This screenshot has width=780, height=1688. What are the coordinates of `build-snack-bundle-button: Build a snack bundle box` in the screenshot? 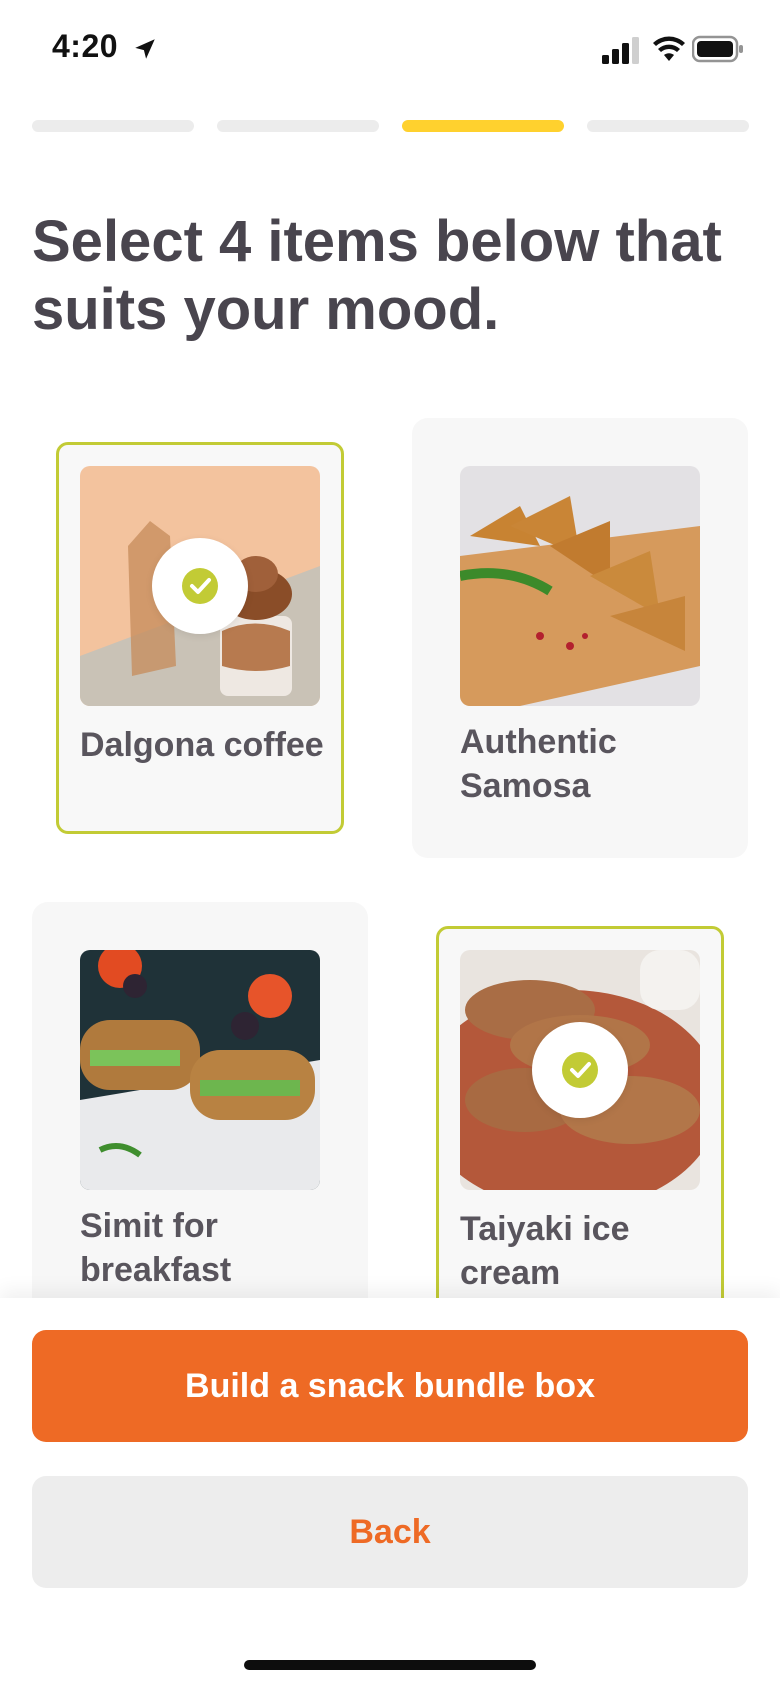 It's located at (390, 1386).